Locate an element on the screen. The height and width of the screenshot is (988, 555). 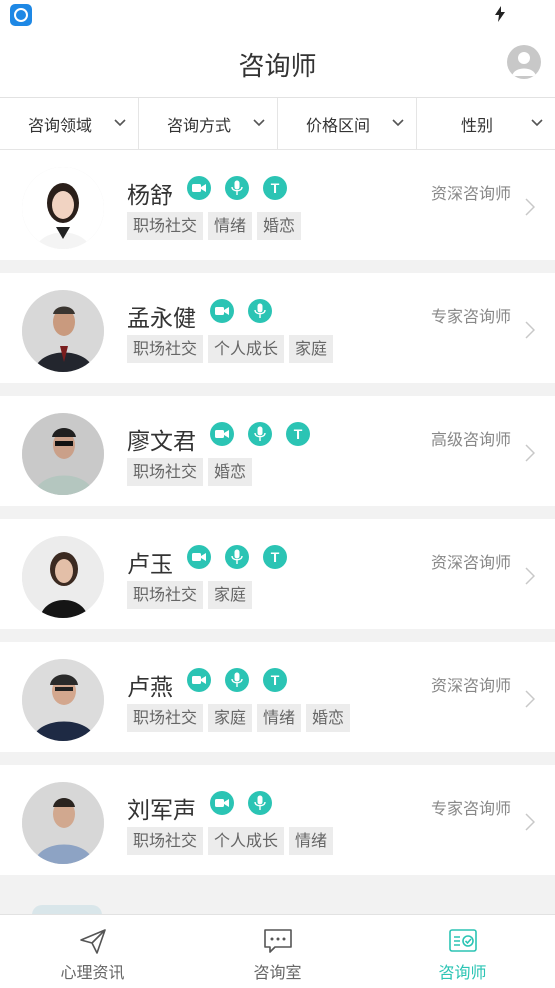
page-title: 咨询师 is located at coordinates (277, 67).